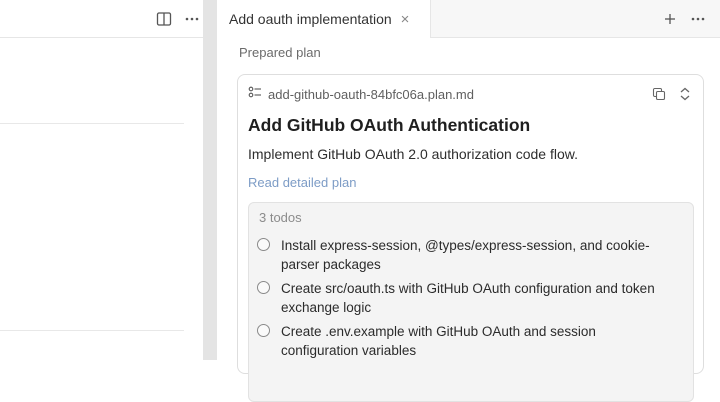 The image size is (720, 402). Describe the element at coordinates (280, 52) in the screenshot. I see `section-label: Prepared plan` at that location.